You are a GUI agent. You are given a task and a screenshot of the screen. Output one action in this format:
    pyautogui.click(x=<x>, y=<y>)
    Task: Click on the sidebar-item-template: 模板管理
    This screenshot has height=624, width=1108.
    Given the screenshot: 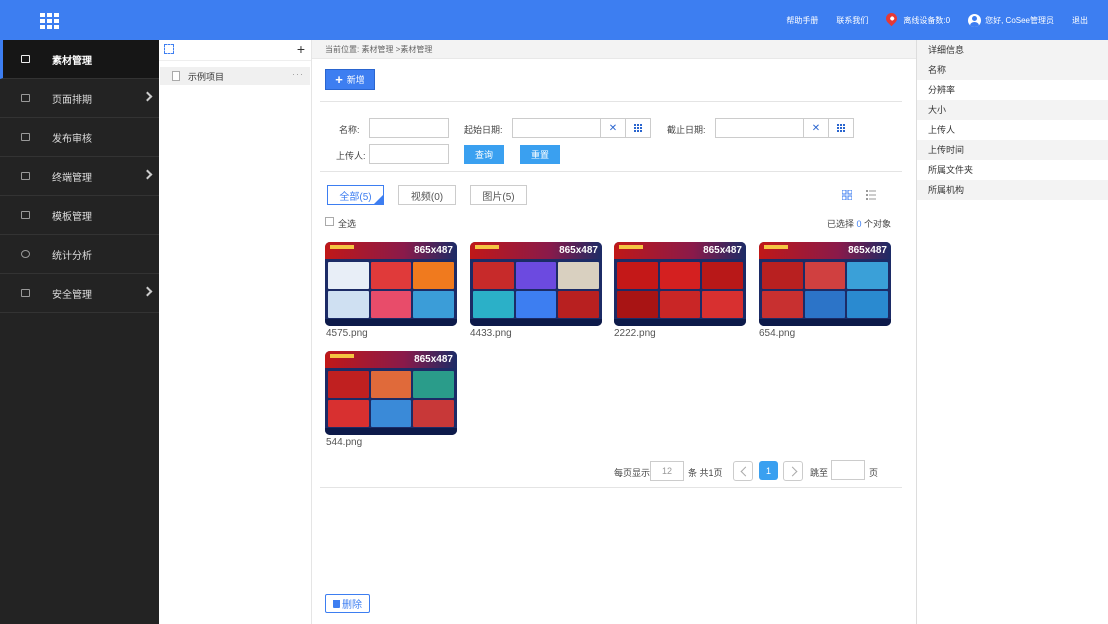 What is the action you would take?
    pyautogui.click(x=79, y=215)
    